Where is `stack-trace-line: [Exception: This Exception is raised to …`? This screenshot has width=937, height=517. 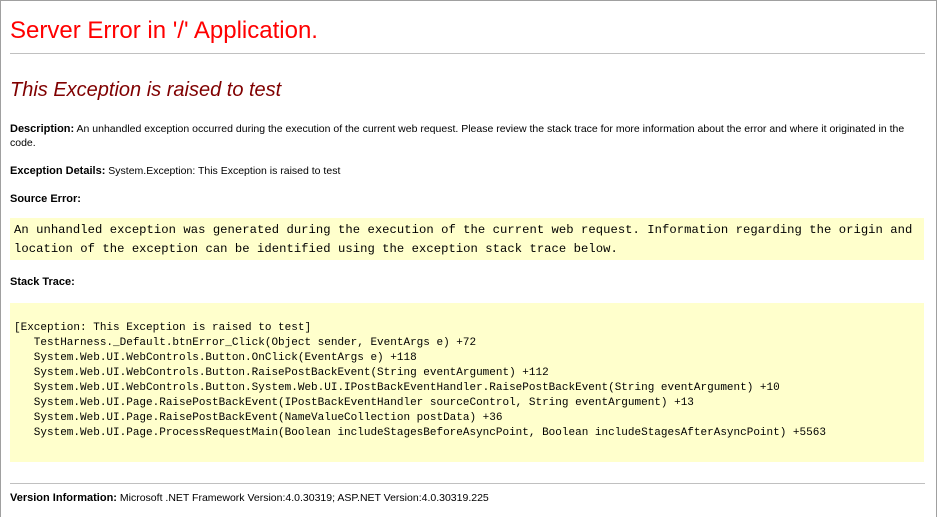
stack-trace-line: [Exception: This Exception is raised to … is located at coordinates (163, 328).